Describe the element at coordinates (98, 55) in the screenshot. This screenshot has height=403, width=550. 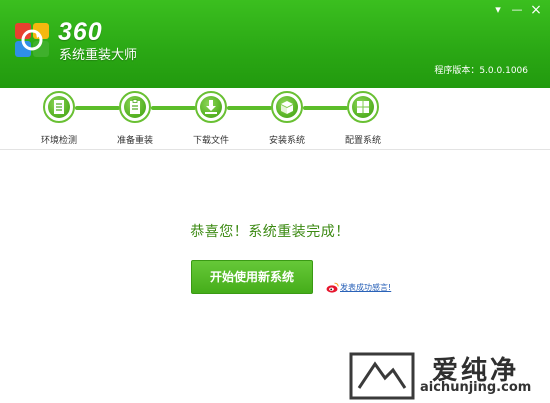
I see `app-title: 系统重装大师` at that location.